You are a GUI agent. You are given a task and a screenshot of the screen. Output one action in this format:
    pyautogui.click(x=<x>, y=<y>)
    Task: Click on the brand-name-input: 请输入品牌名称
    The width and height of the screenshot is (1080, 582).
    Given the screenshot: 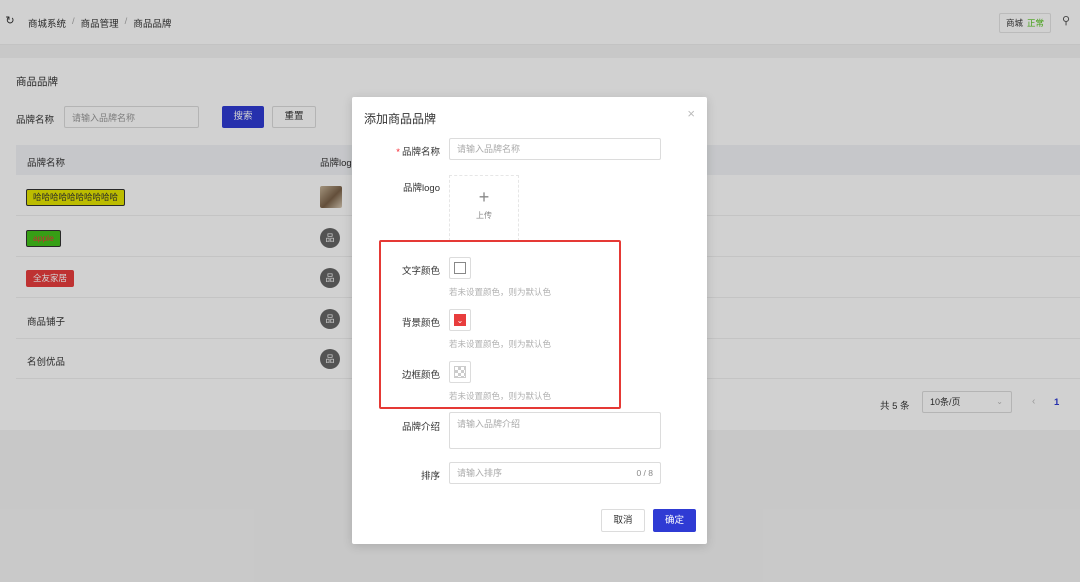 What is the action you would take?
    pyautogui.click(x=555, y=149)
    